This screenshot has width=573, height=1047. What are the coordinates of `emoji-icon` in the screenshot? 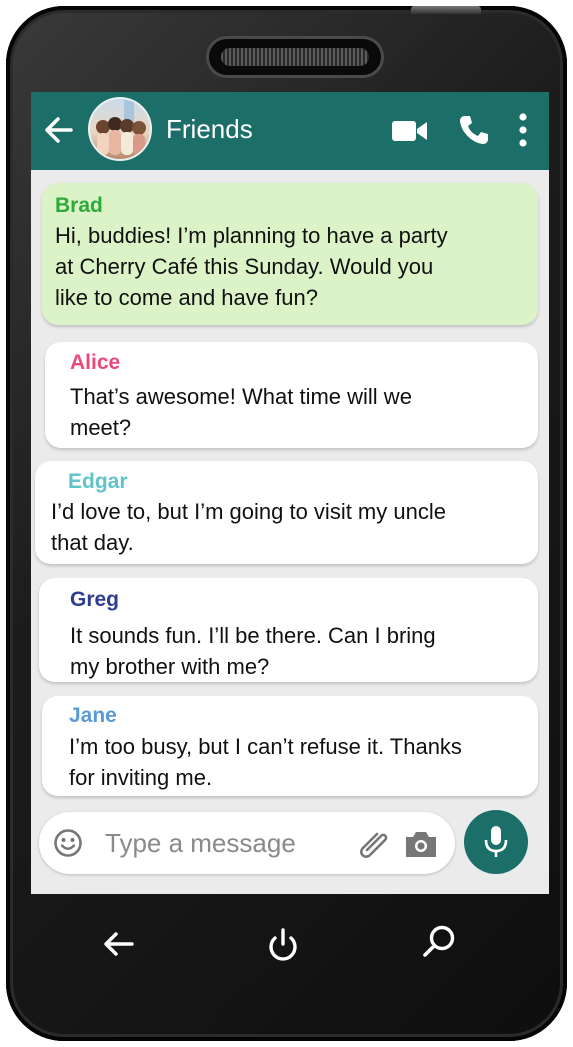 It's located at (68, 843).